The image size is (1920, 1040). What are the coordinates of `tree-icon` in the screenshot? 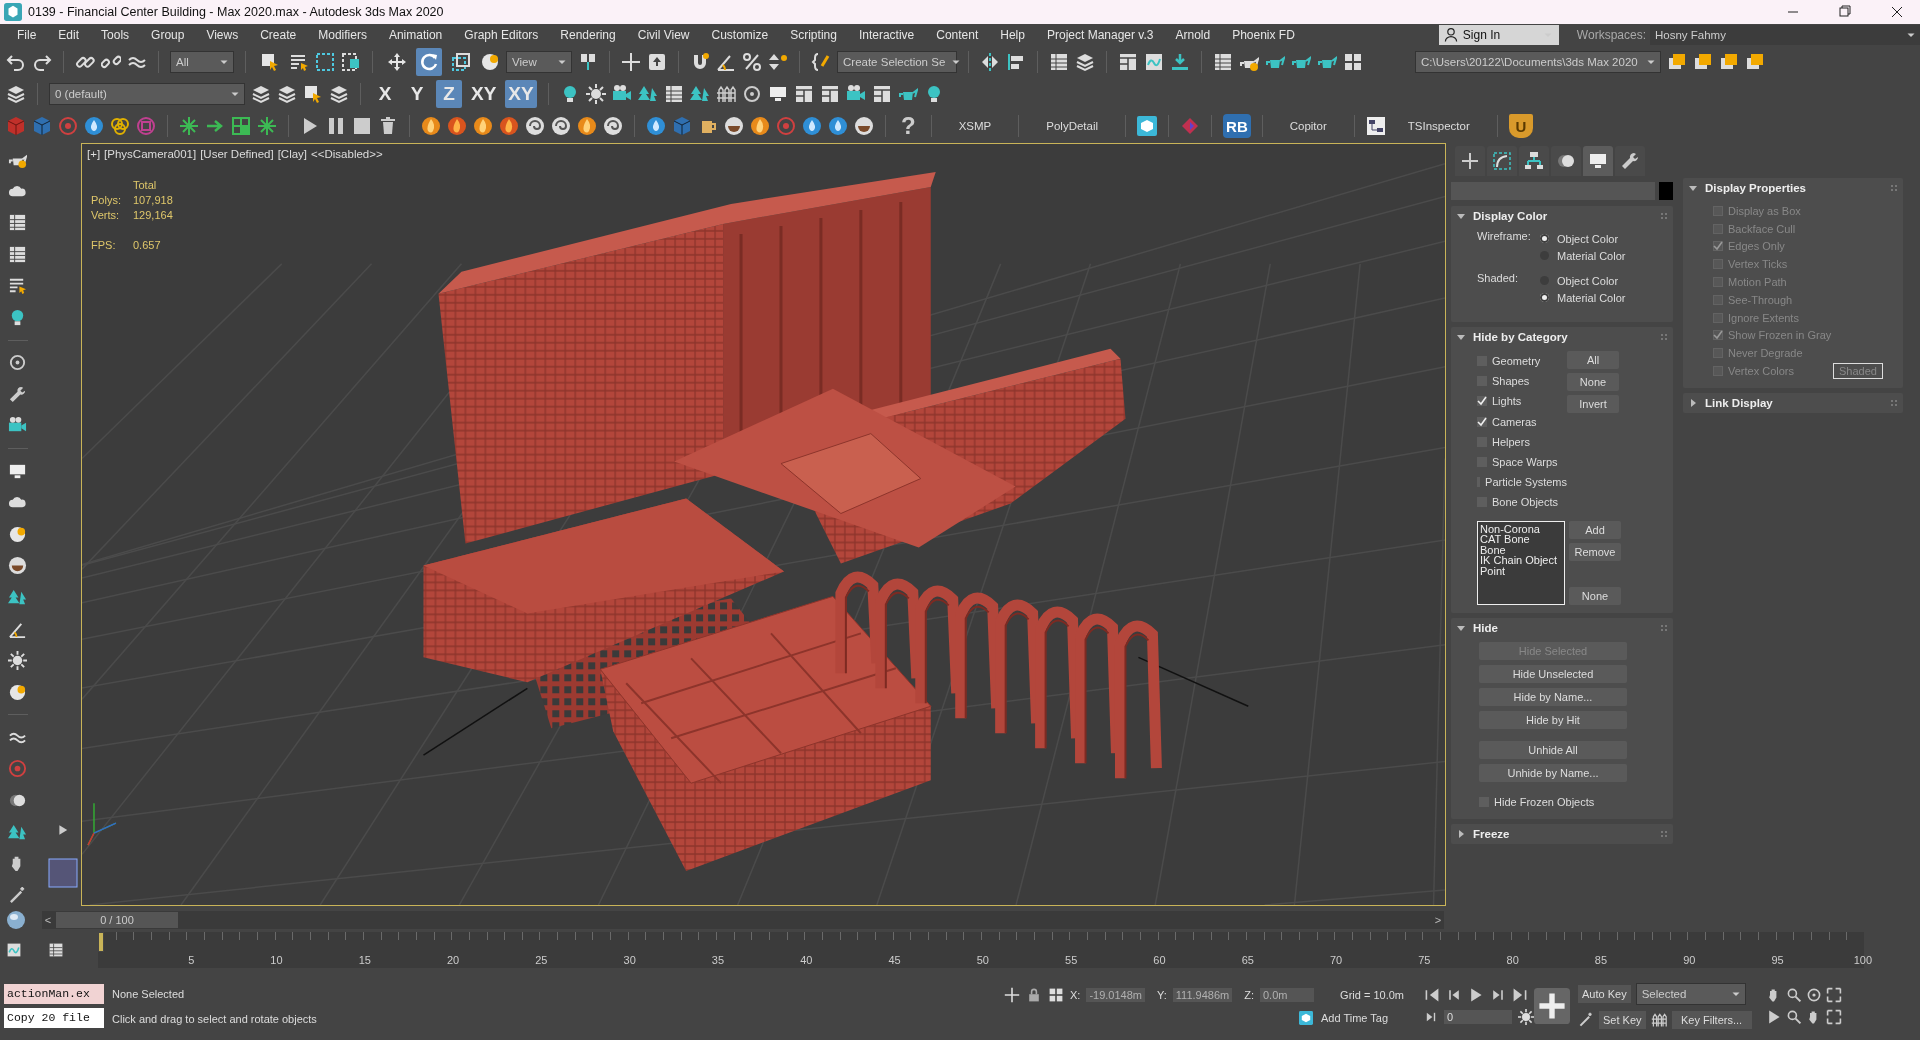 It's located at (17, 597).